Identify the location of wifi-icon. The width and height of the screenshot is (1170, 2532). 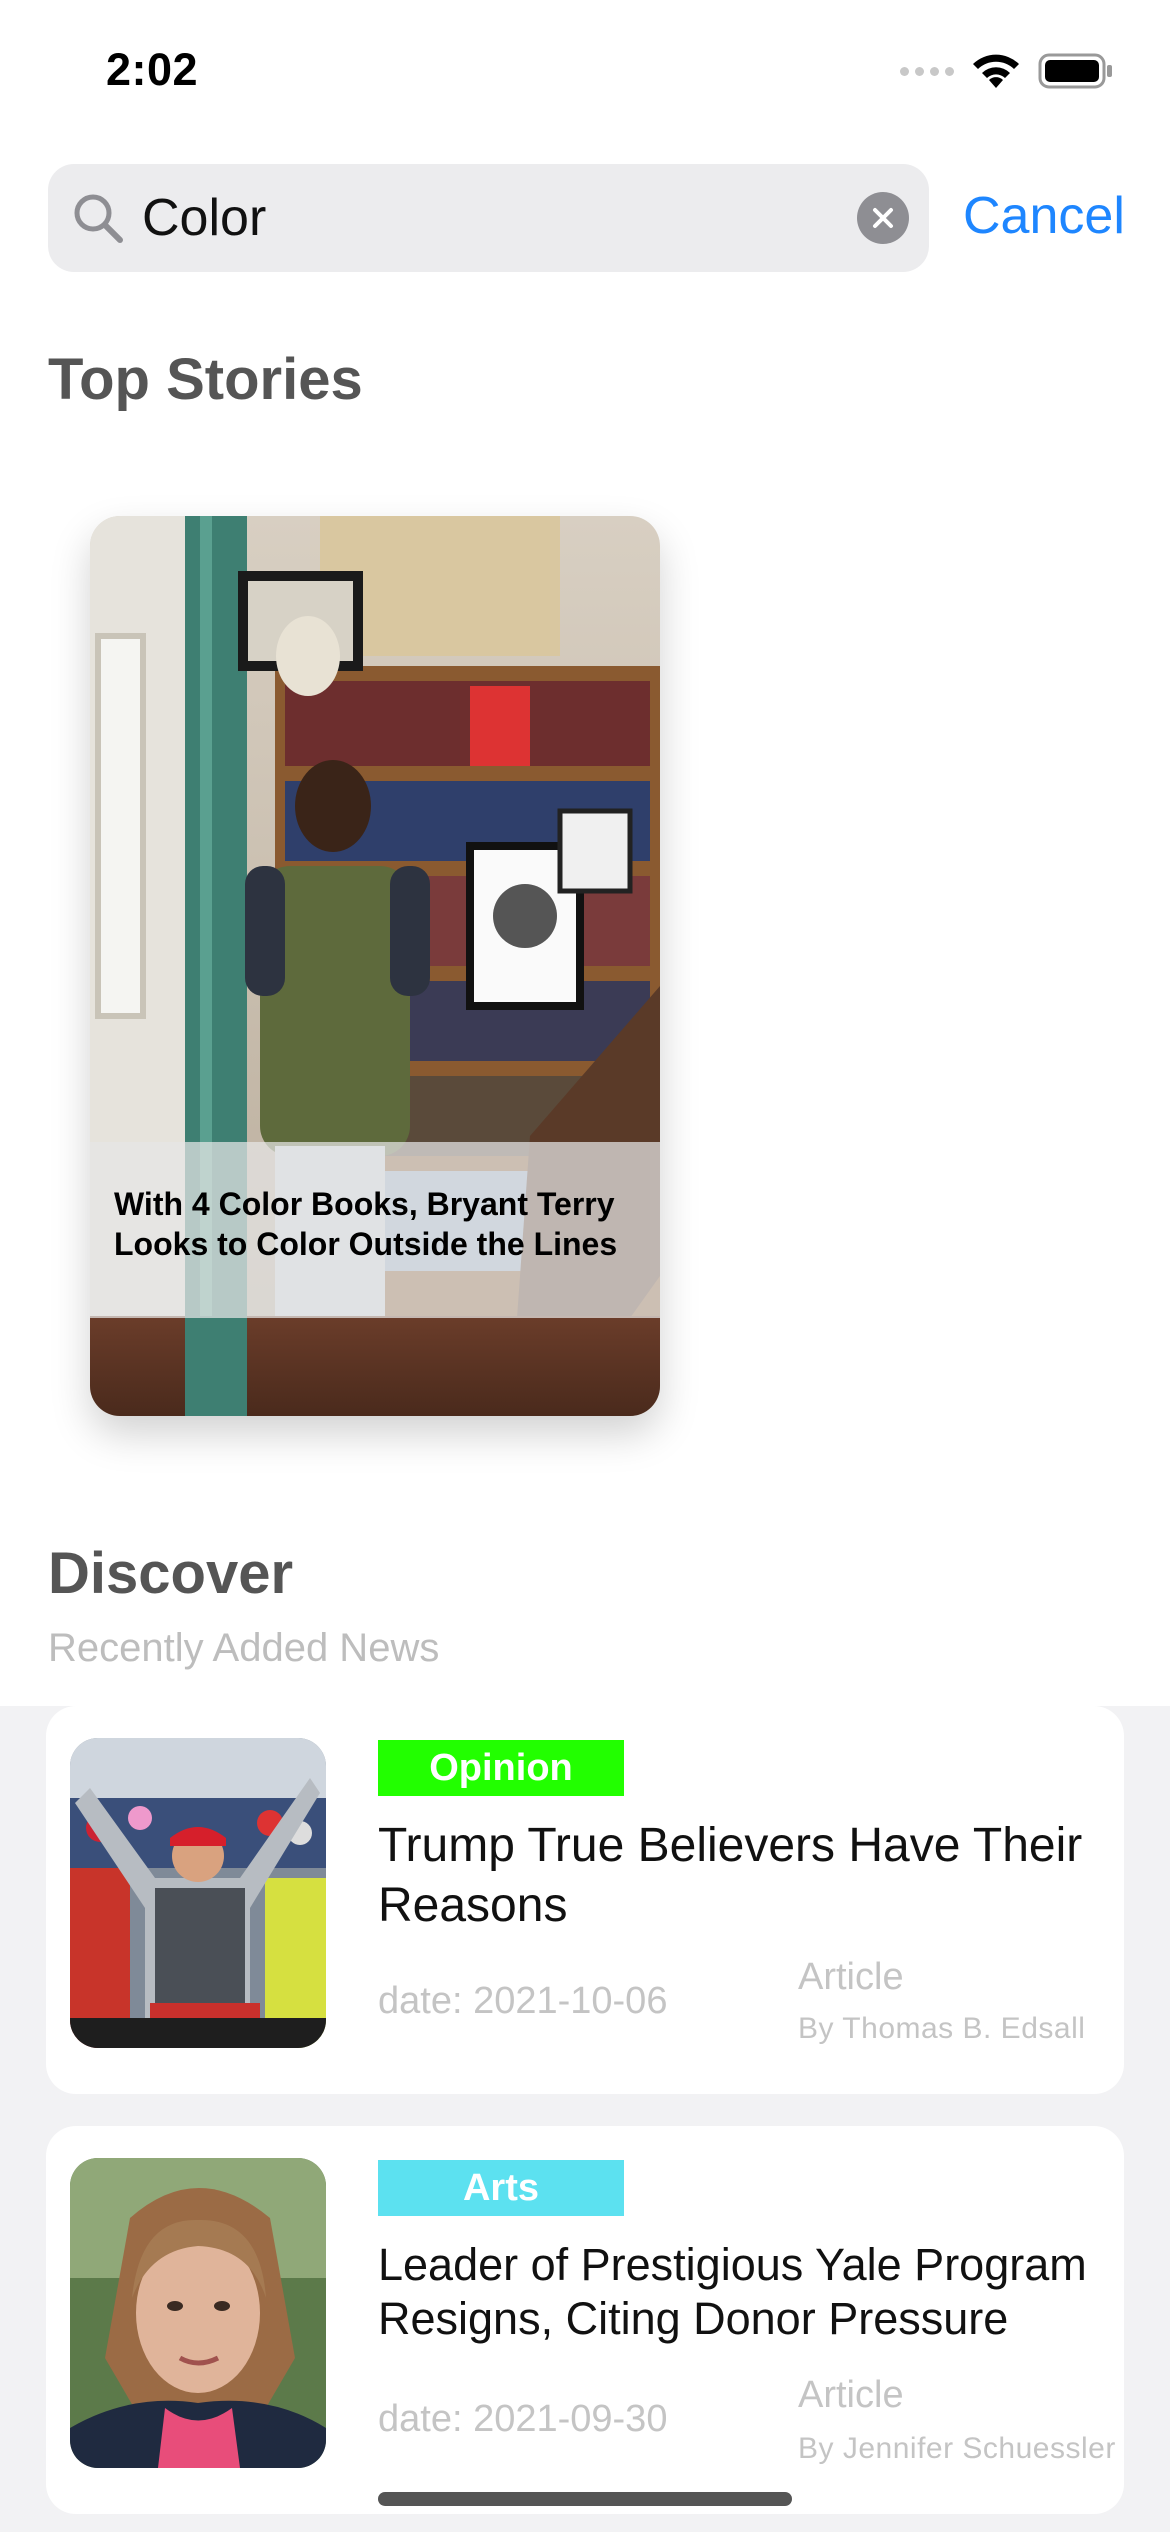
(996, 71).